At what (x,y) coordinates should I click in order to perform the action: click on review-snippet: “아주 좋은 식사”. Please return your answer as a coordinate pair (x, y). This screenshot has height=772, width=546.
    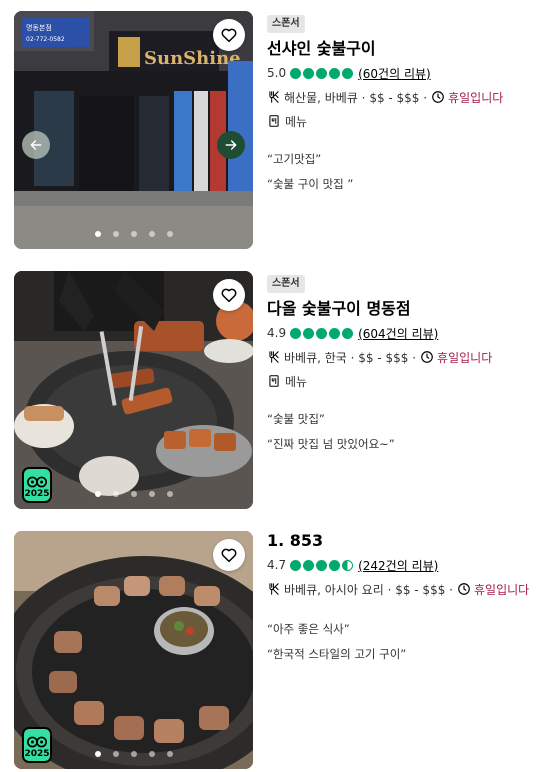
    Looking at the image, I should click on (308, 629).